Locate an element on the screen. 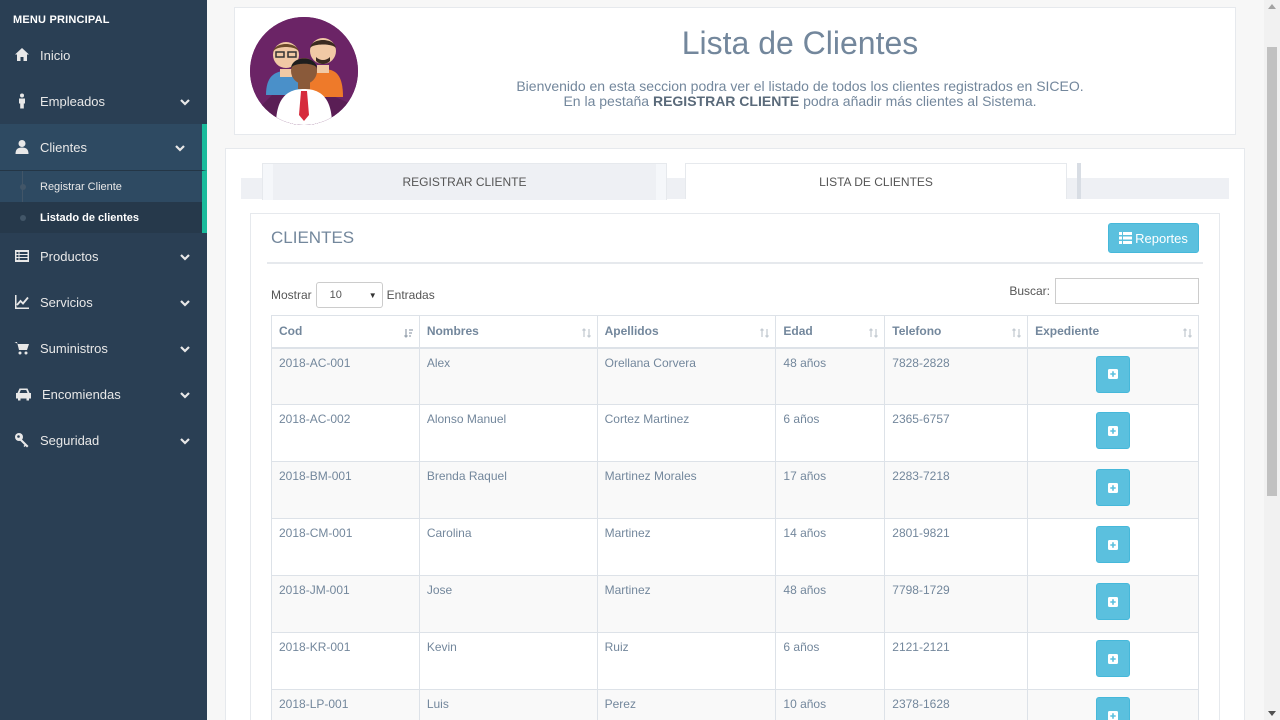 This screenshot has width=1280, height=720. tab-lista-clientes: LISTA DE CLIENTES is located at coordinates (876, 181).